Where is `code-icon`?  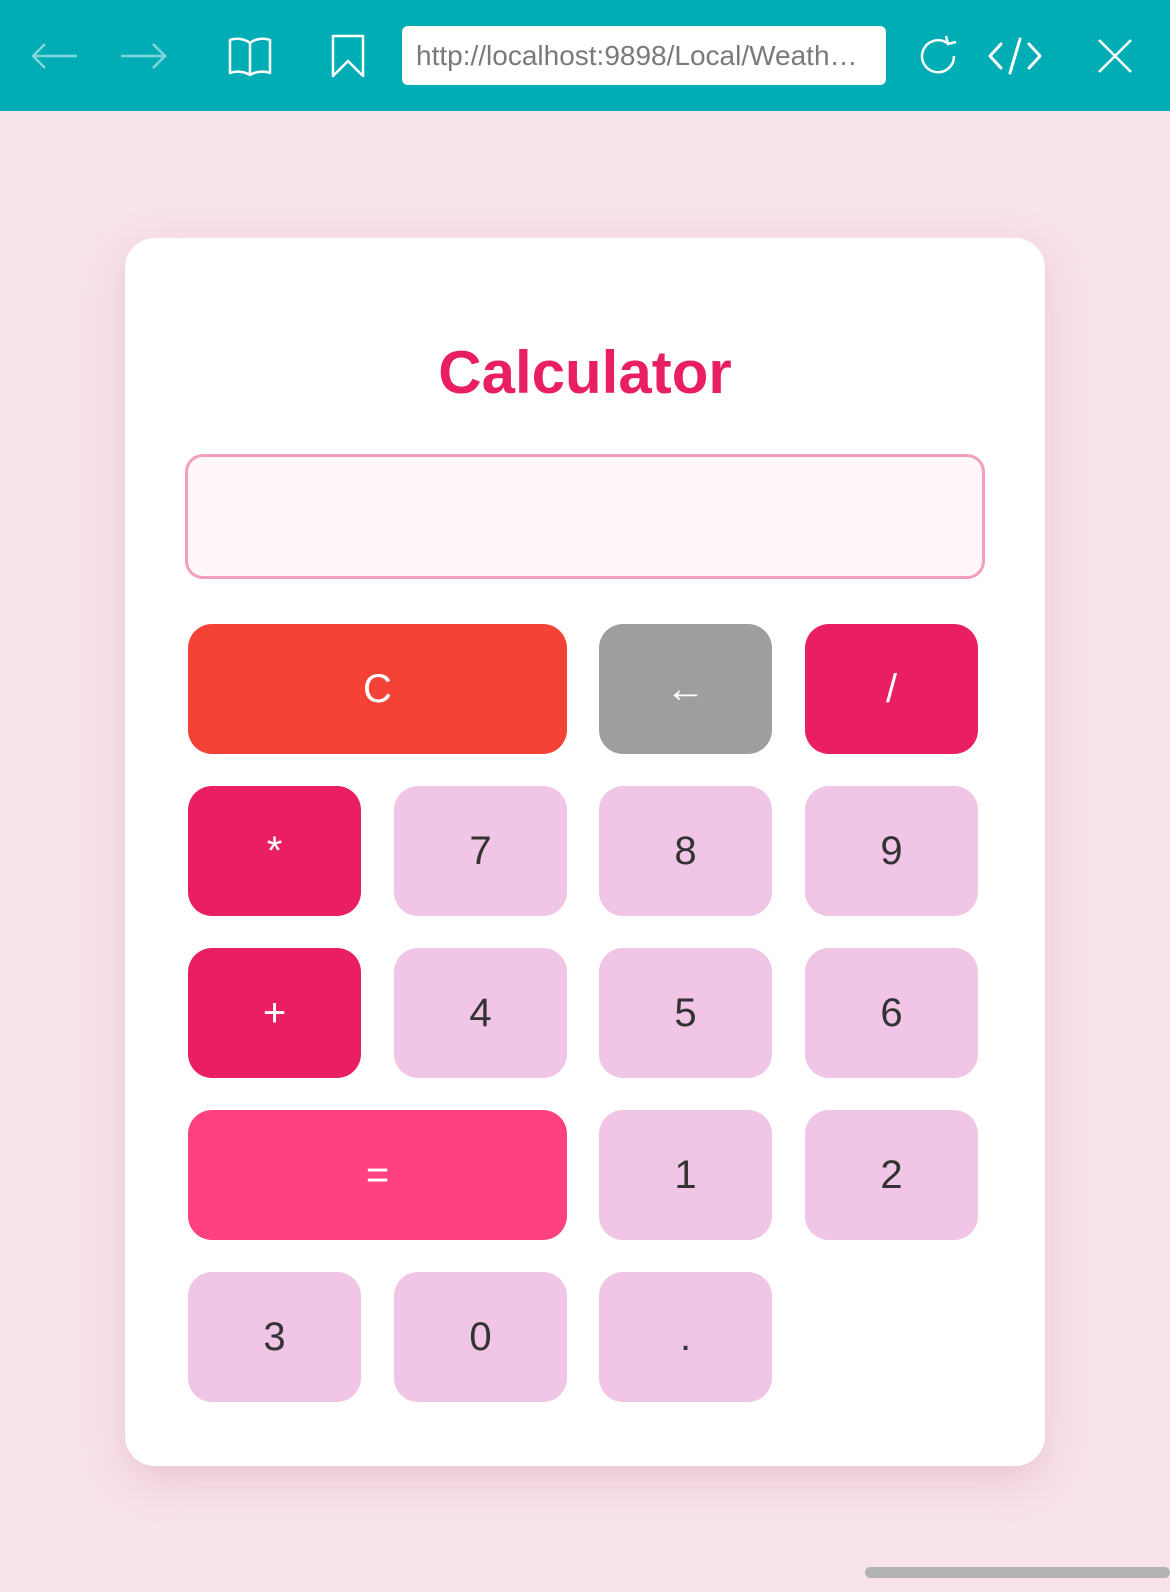 code-icon is located at coordinates (1015, 56).